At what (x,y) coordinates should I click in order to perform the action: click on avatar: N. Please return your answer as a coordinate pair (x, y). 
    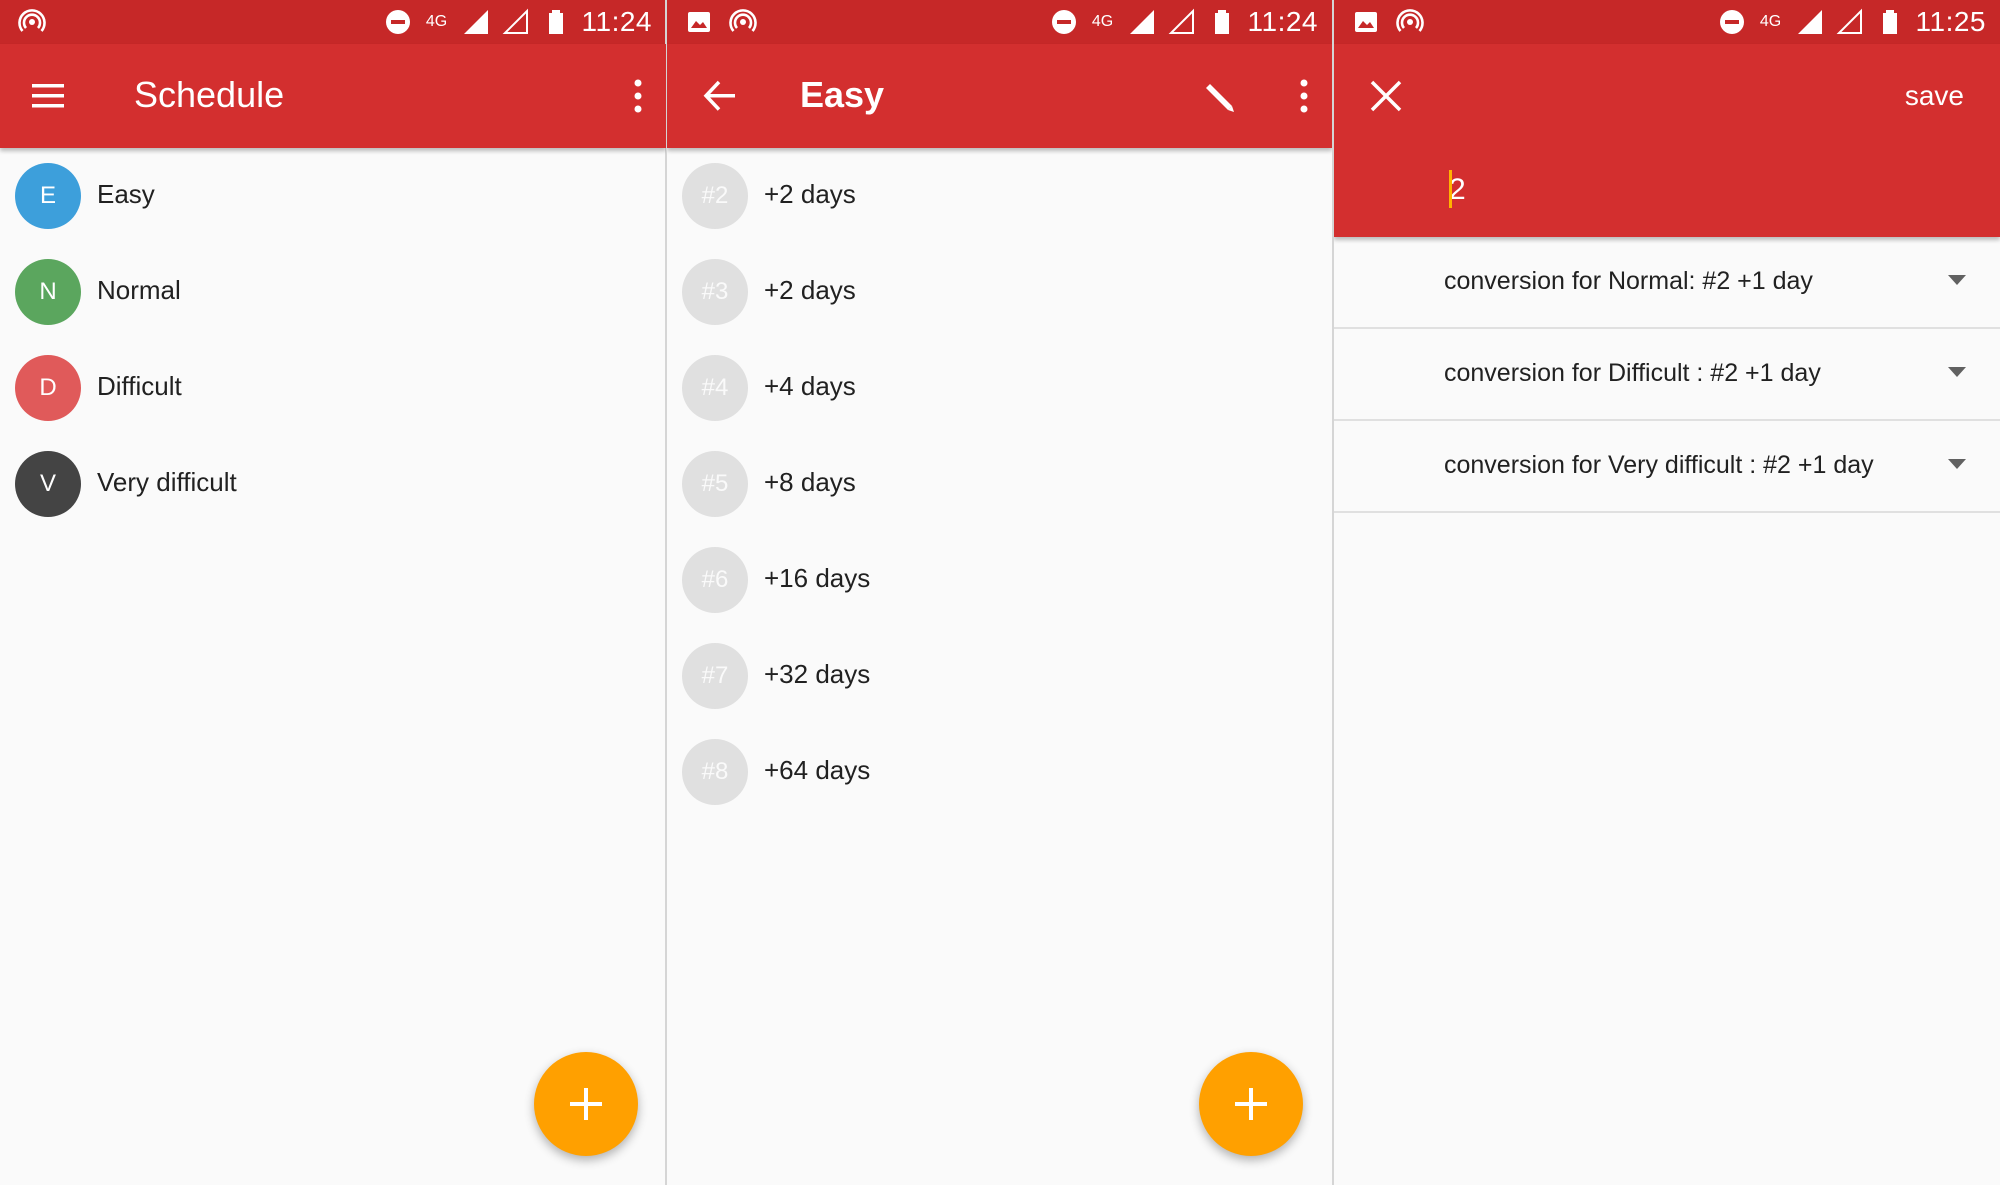
    Looking at the image, I should click on (48, 292).